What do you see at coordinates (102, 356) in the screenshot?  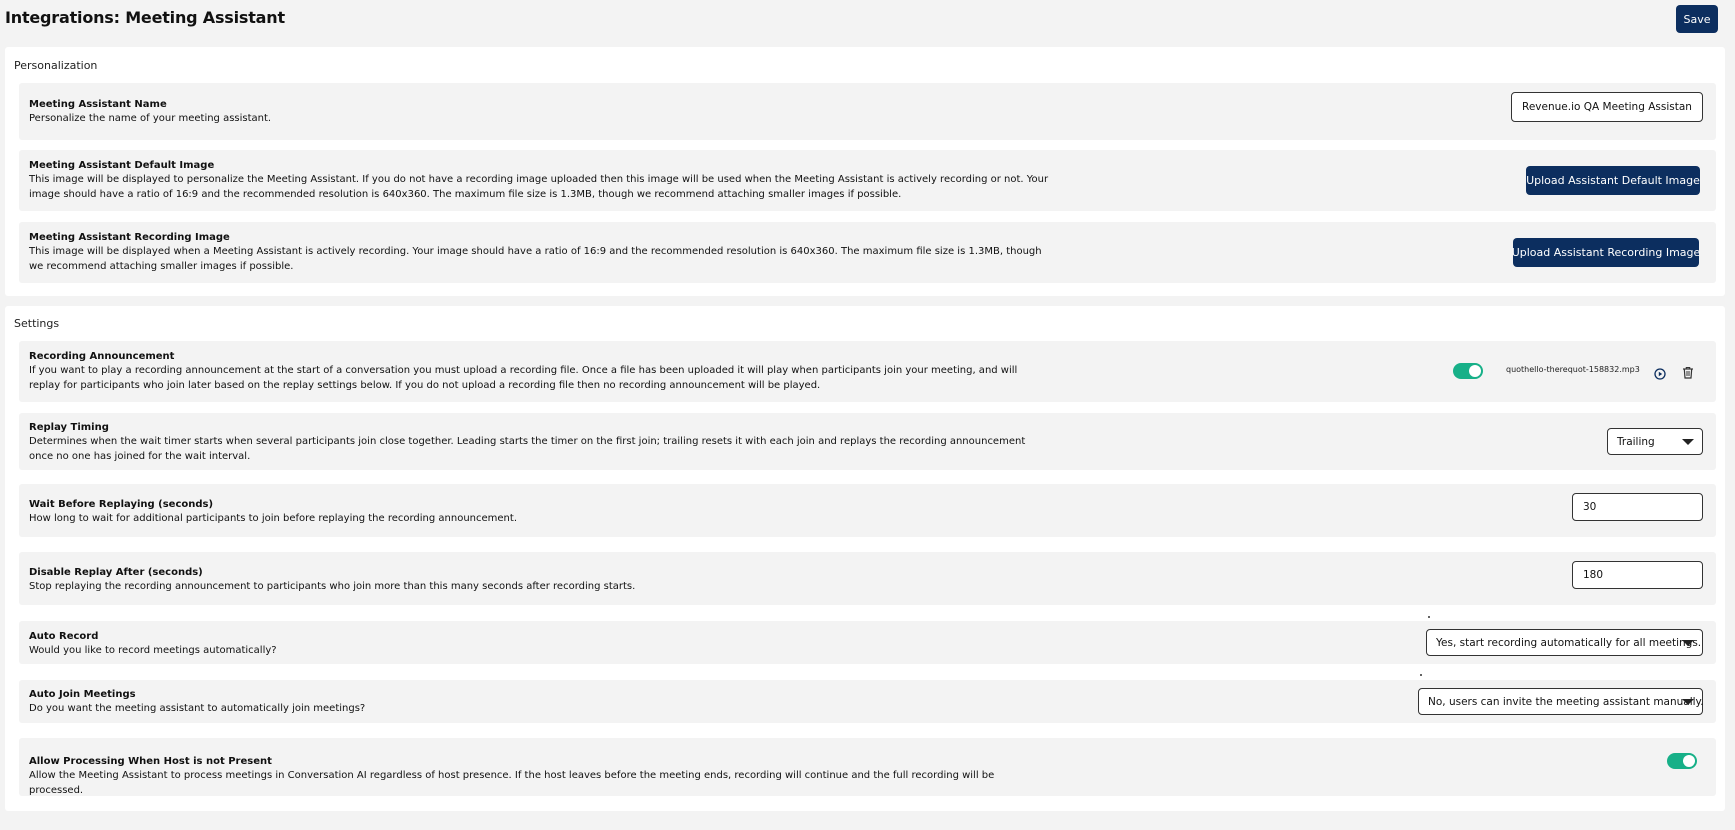 I see `setting-label: Recording Announcement` at bounding box center [102, 356].